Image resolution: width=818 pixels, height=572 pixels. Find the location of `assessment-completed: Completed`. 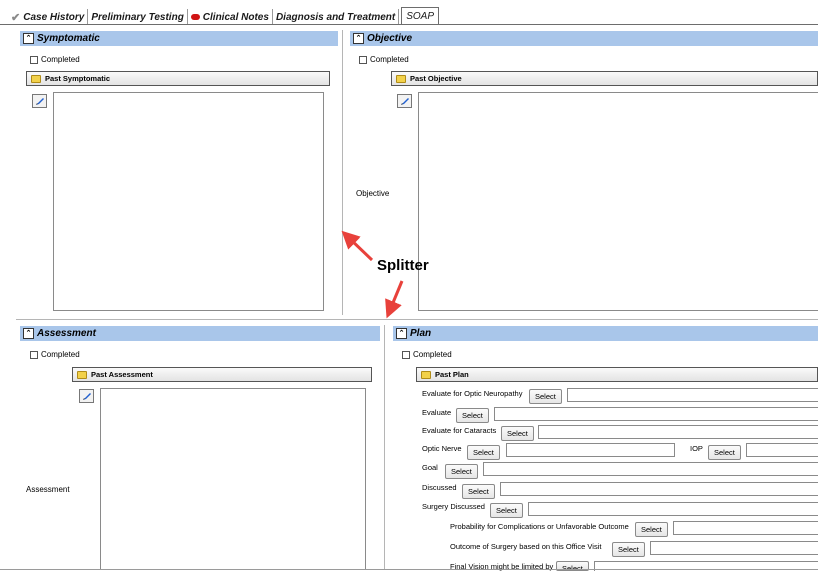

assessment-completed: Completed is located at coordinates (55, 354).